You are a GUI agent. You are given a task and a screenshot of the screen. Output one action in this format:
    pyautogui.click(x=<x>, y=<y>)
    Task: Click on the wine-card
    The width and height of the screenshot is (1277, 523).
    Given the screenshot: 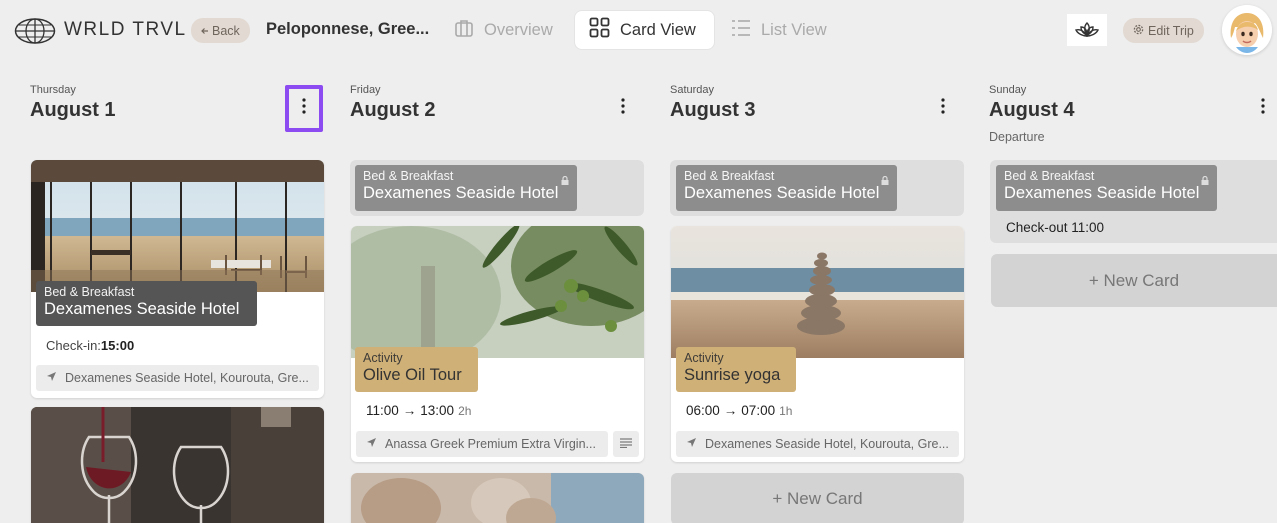 What is the action you would take?
    pyautogui.click(x=177, y=465)
    